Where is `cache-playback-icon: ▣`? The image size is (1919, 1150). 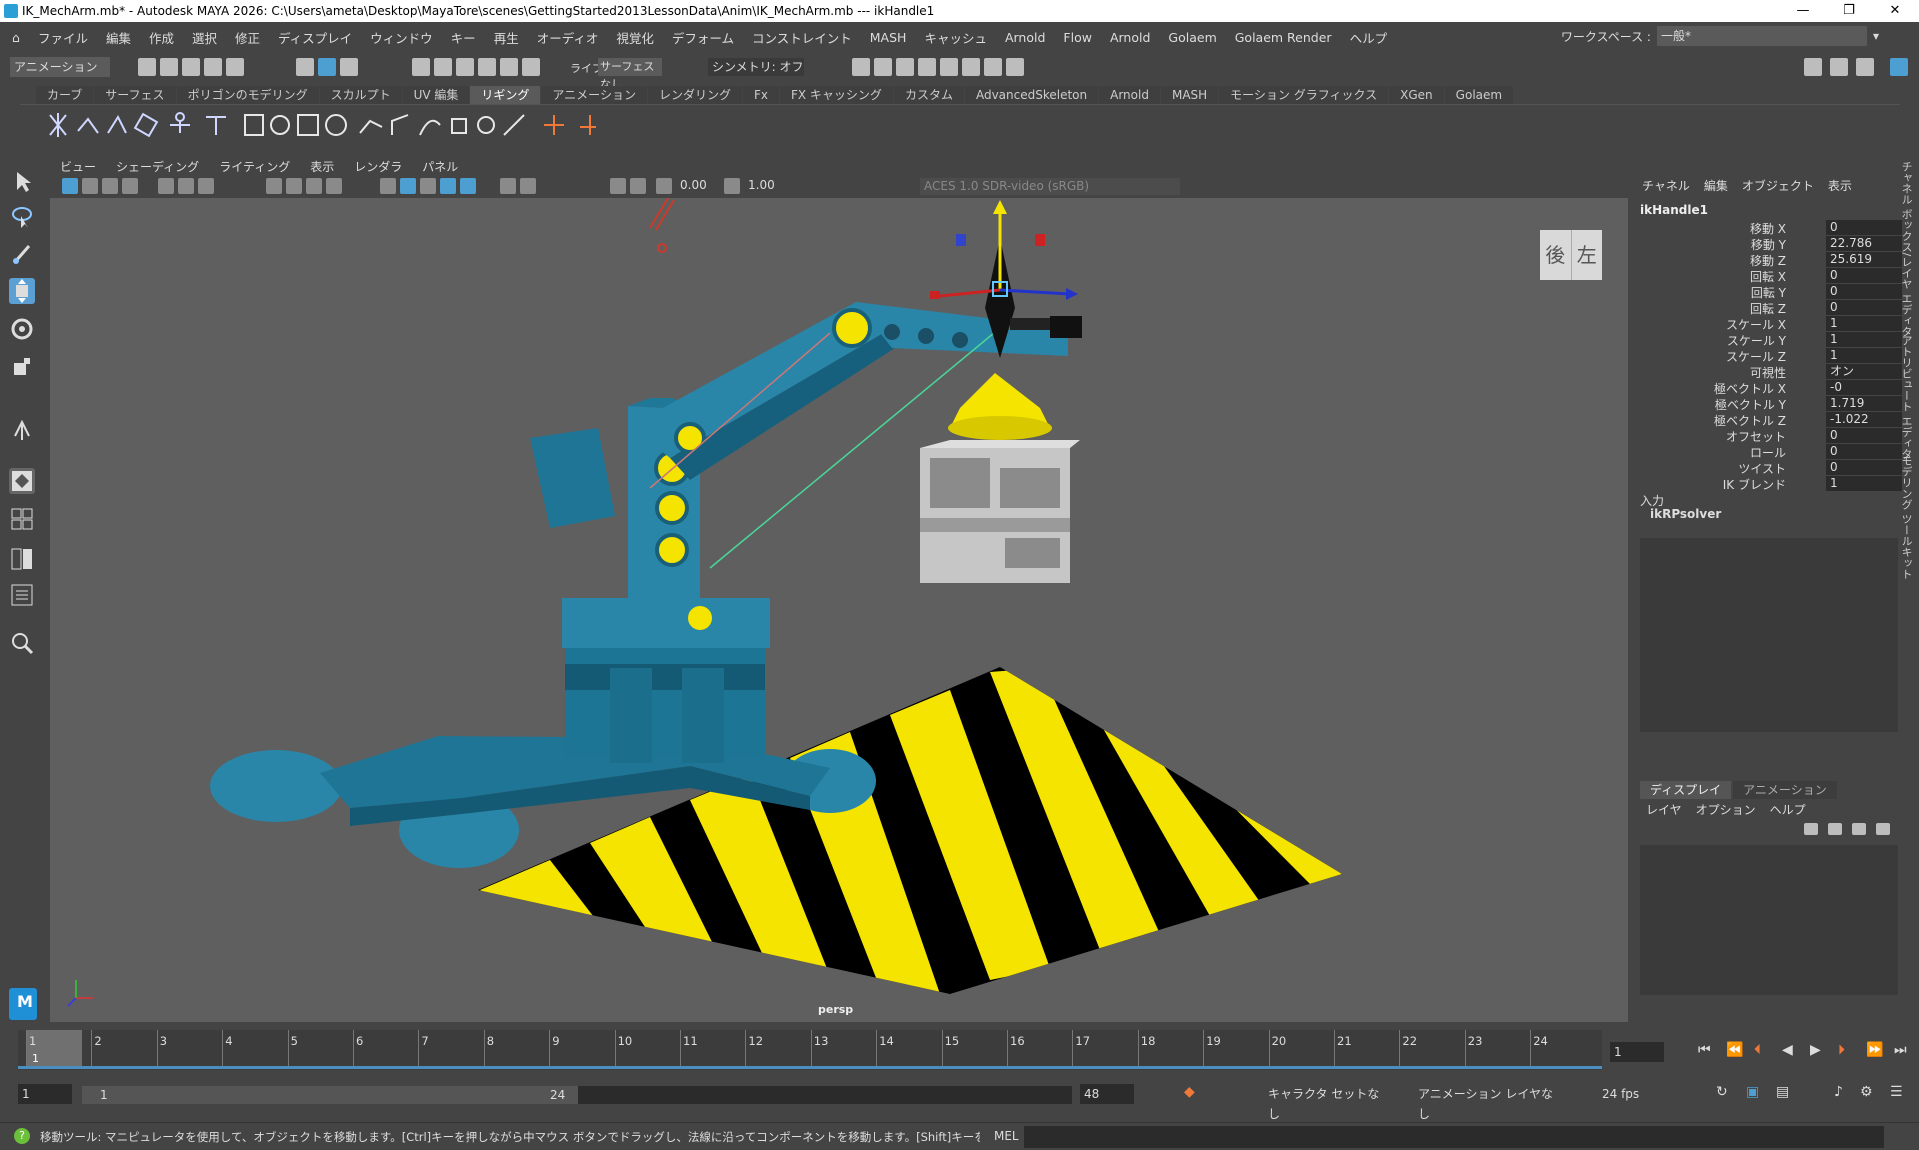
cache-playback-icon: ▣ is located at coordinates (1752, 1092).